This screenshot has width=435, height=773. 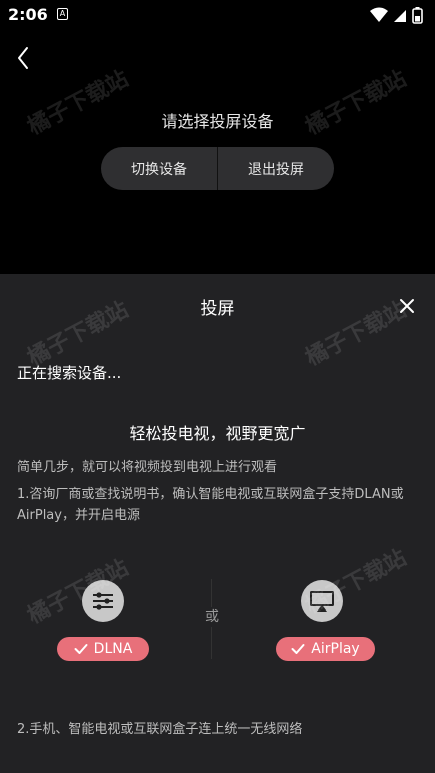 What do you see at coordinates (217, 15) in the screenshot?
I see `status-bar: 2:06 A` at bounding box center [217, 15].